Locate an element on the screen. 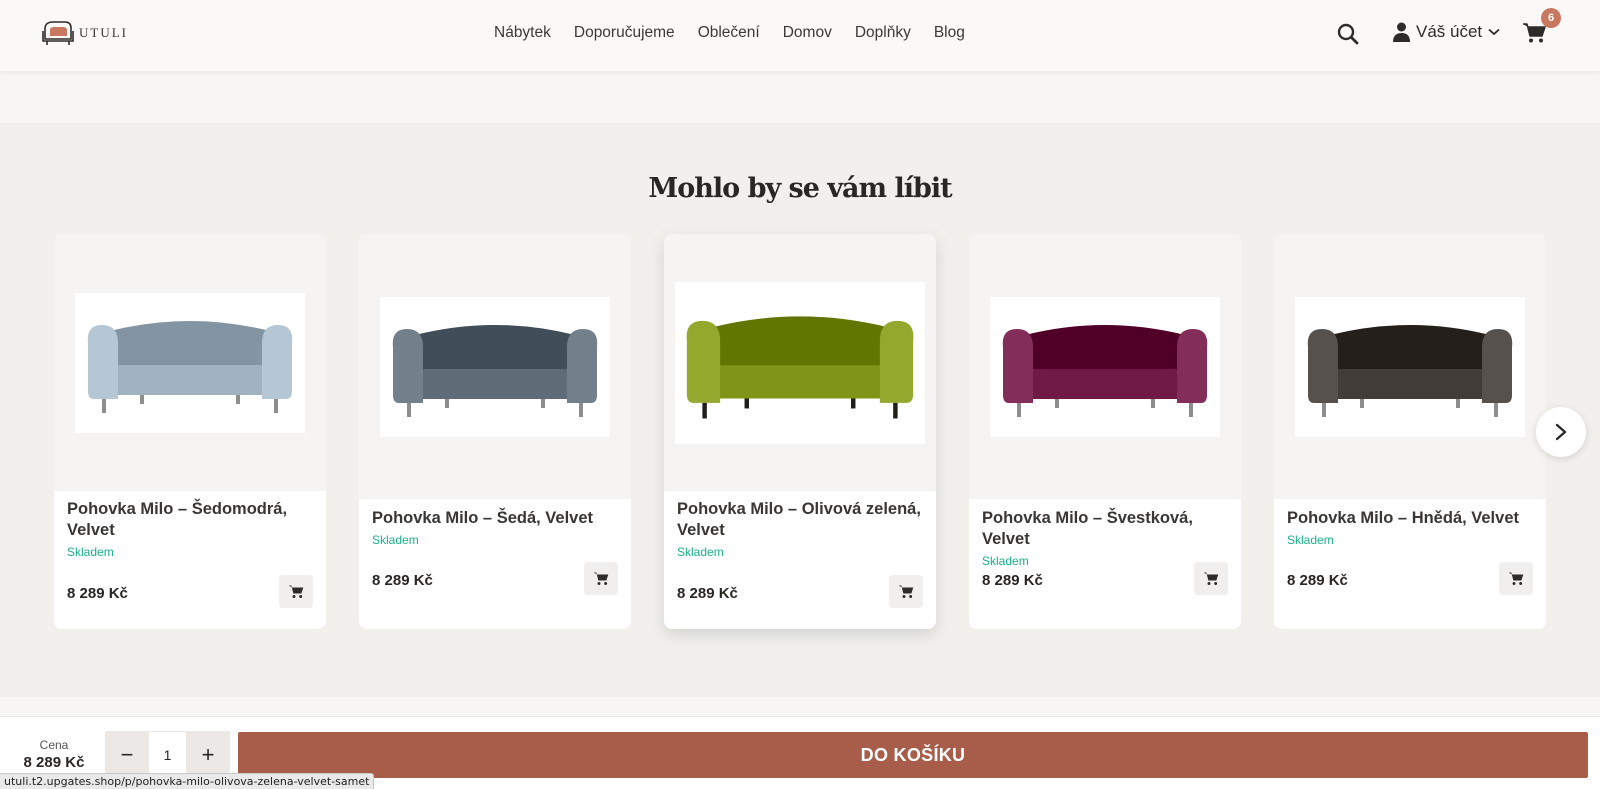 Image resolution: width=1600 pixels, height=789 pixels. nav-item-blog: Blog is located at coordinates (949, 33).